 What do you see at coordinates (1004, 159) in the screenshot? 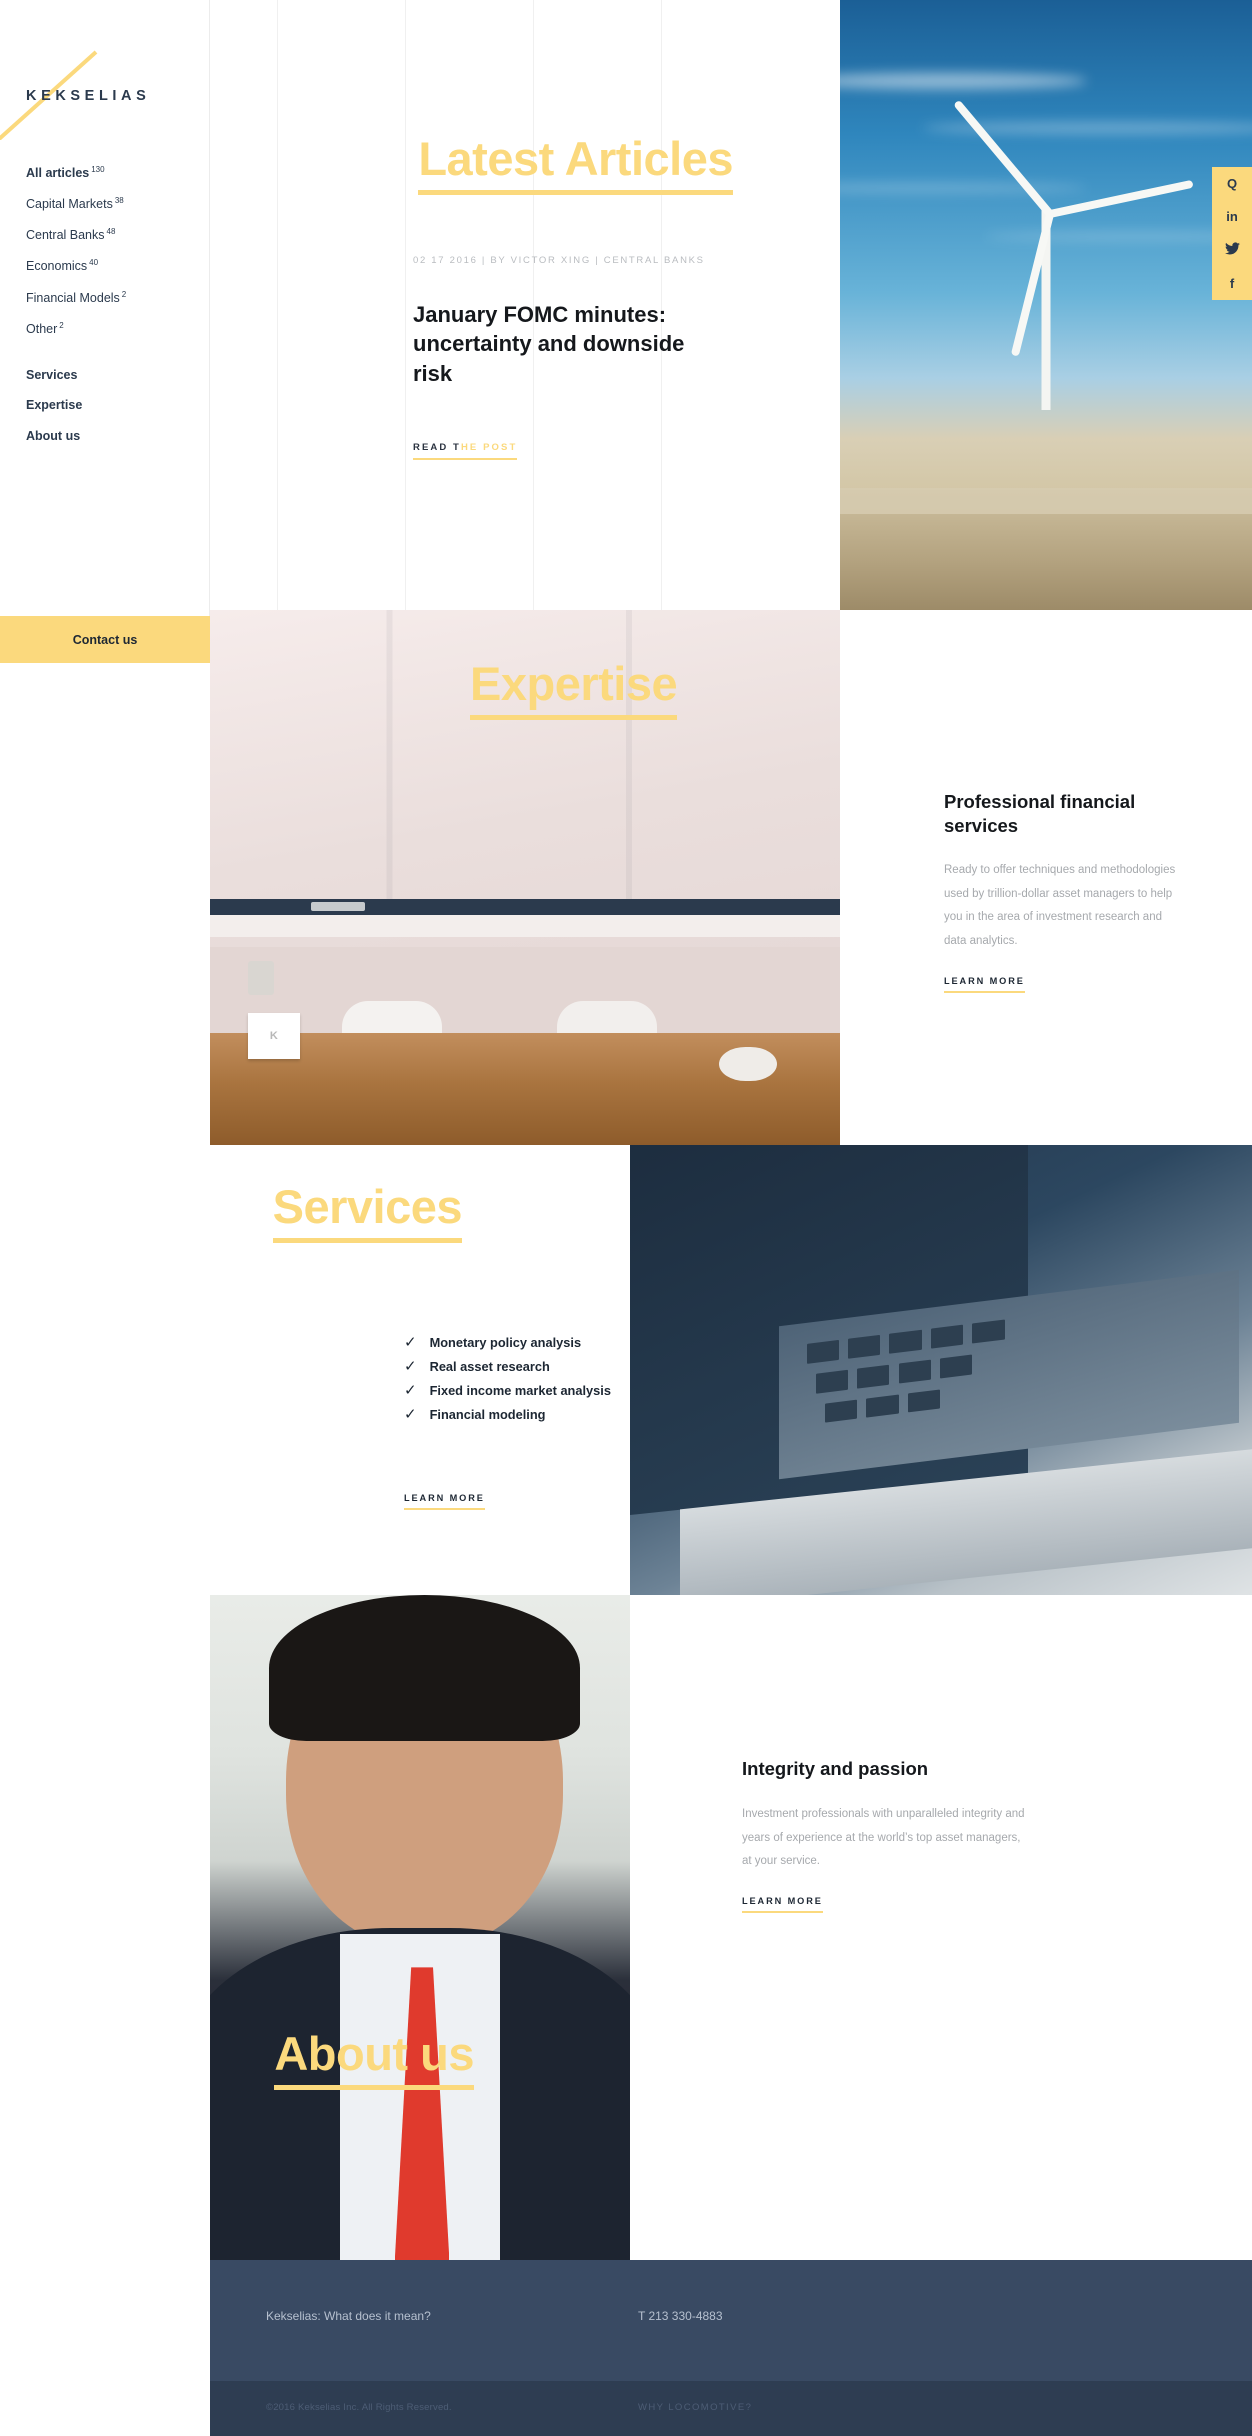
I see `turbine-blade` at bounding box center [1004, 159].